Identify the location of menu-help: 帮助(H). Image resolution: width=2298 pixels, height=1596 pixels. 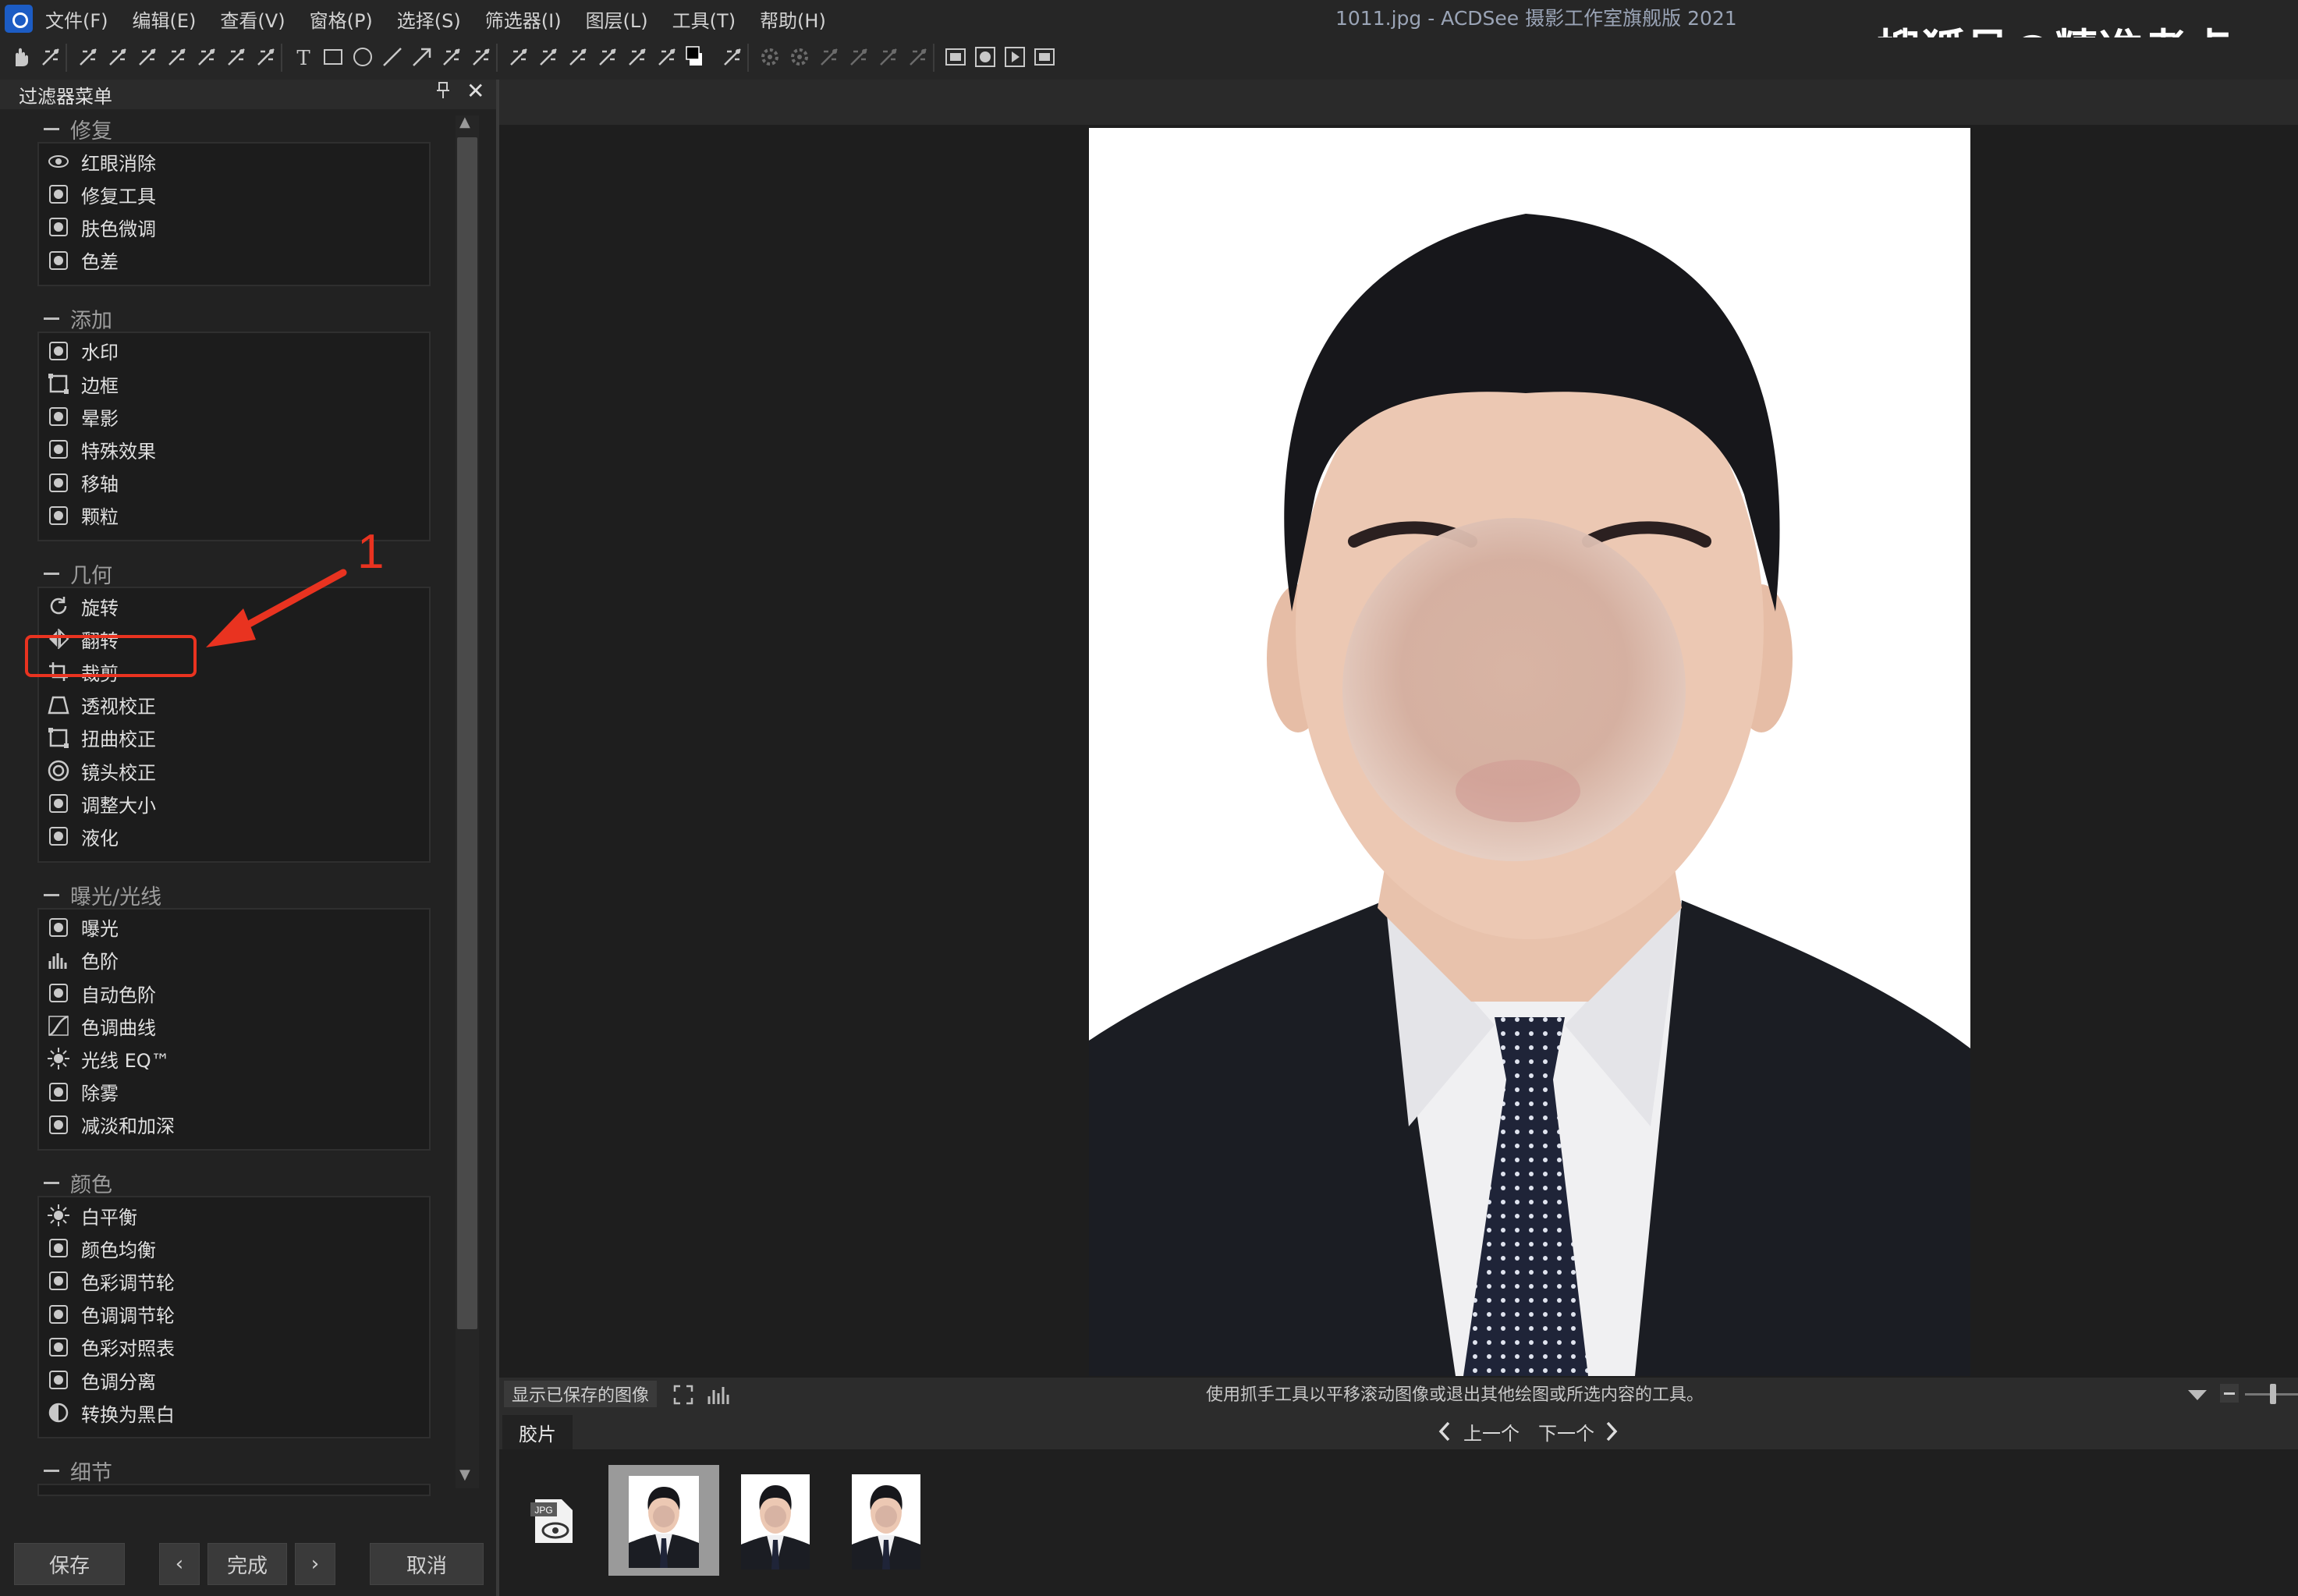
(793, 19).